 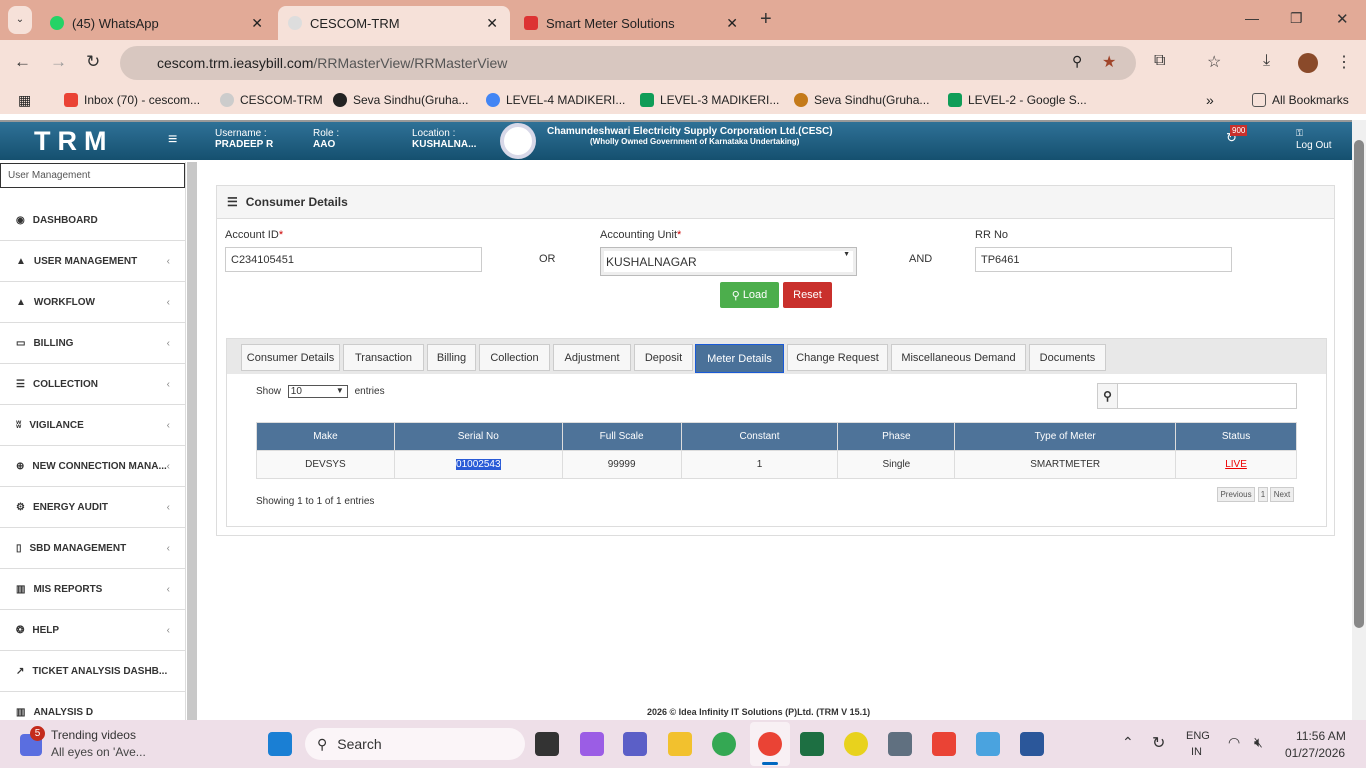 I want to click on tab-transaction: Transaction, so click(x=383, y=357).